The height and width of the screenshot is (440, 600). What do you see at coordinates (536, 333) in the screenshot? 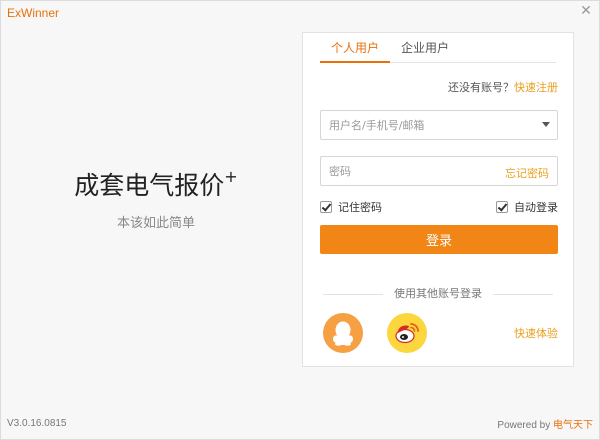
I see `quick-try-link: 快速体验` at bounding box center [536, 333].